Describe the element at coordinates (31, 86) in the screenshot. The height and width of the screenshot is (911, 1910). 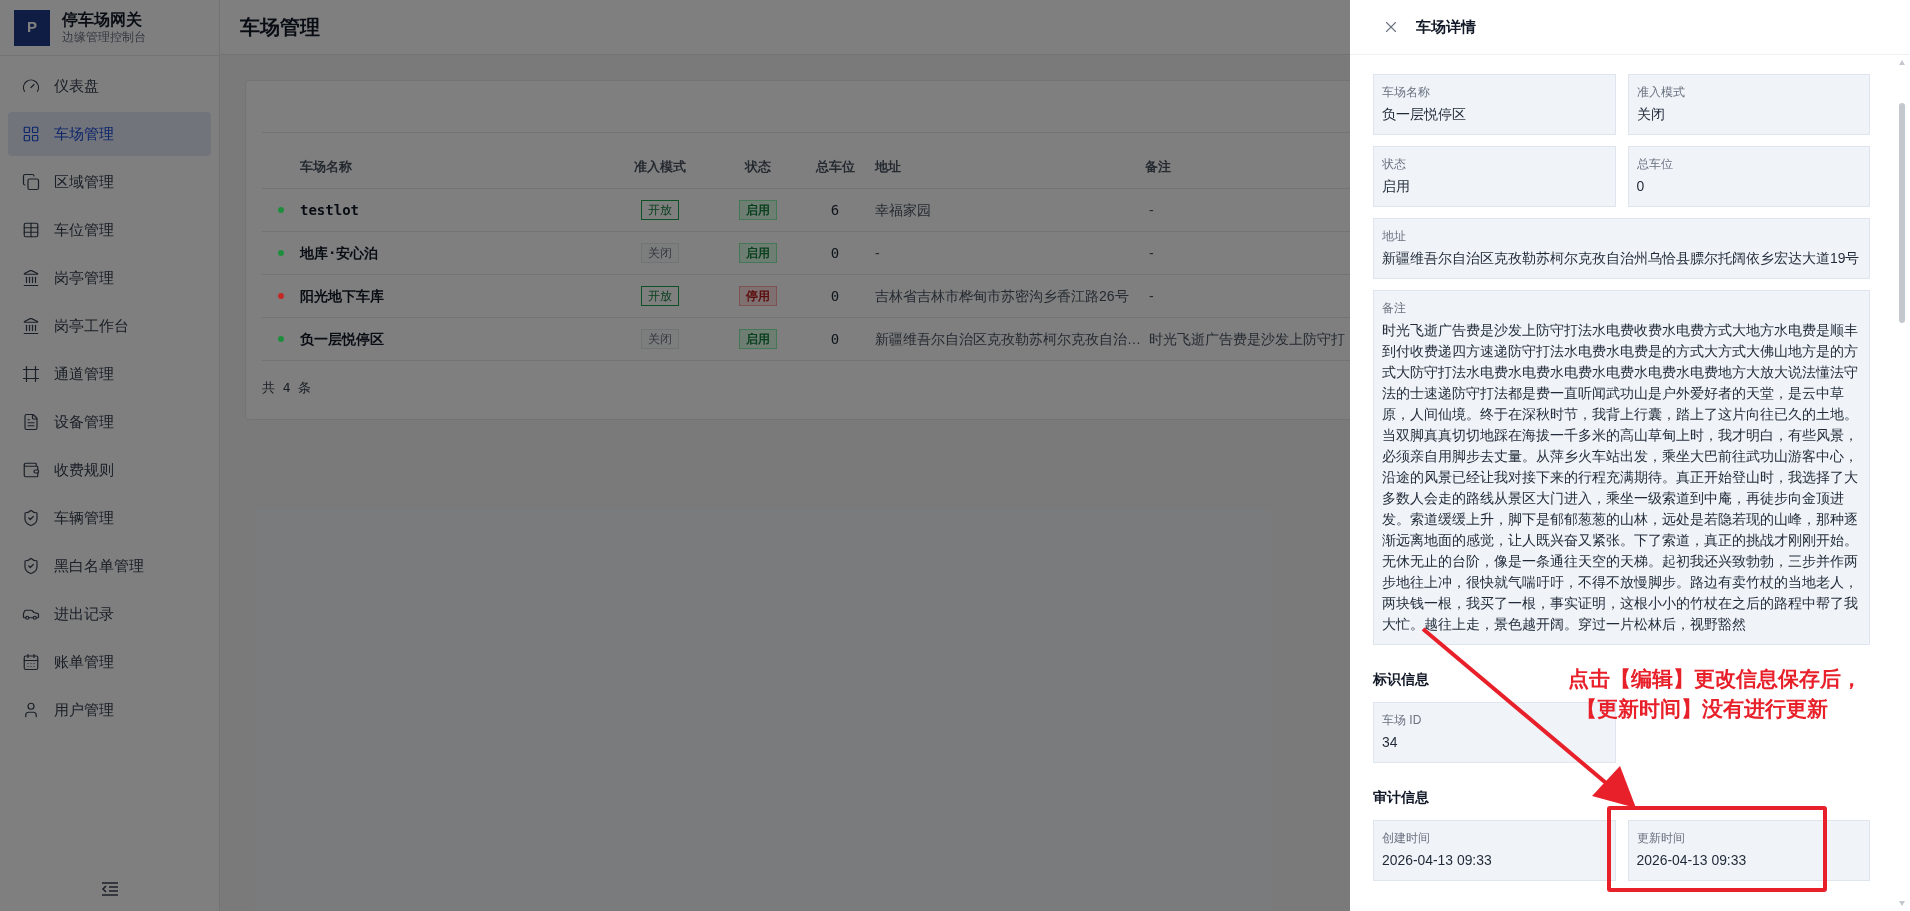
I see `gauge-icon` at that location.